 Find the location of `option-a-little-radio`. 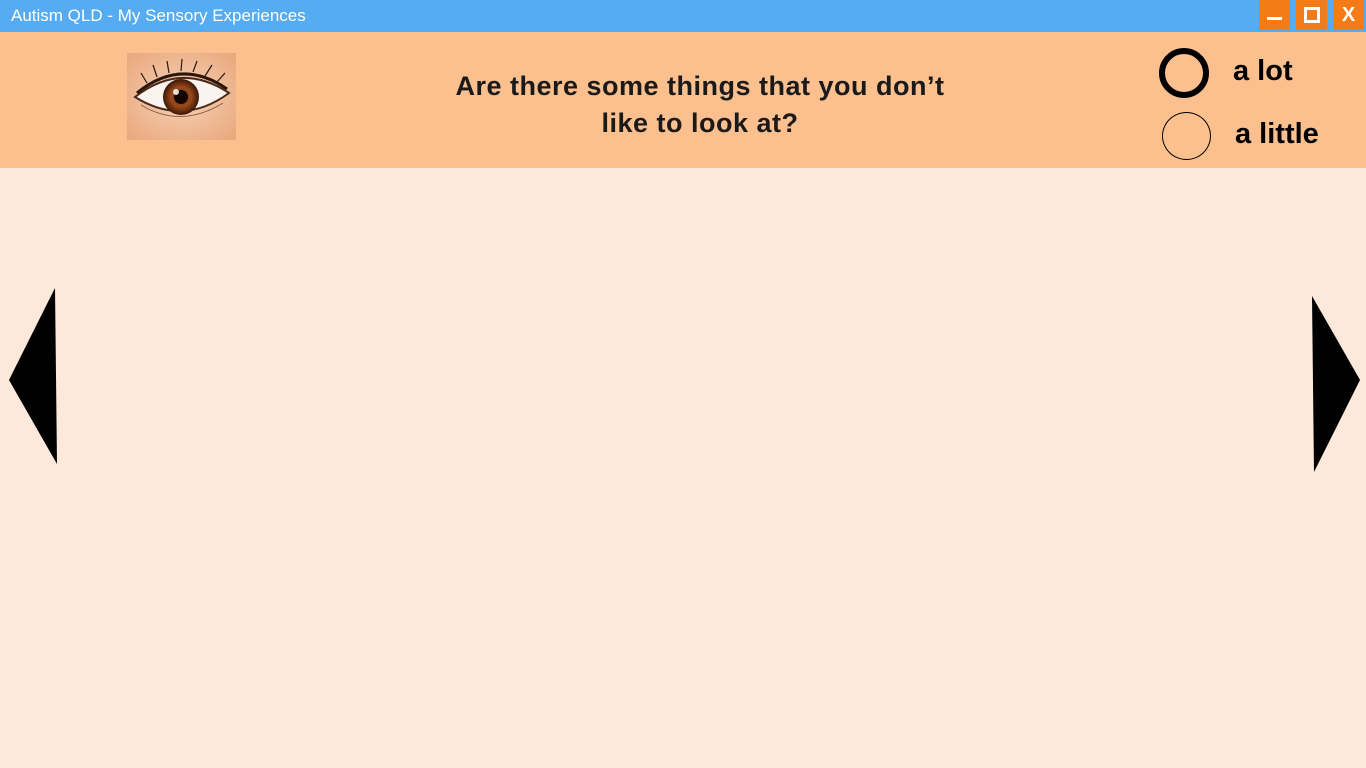

option-a-little-radio is located at coordinates (1186, 136).